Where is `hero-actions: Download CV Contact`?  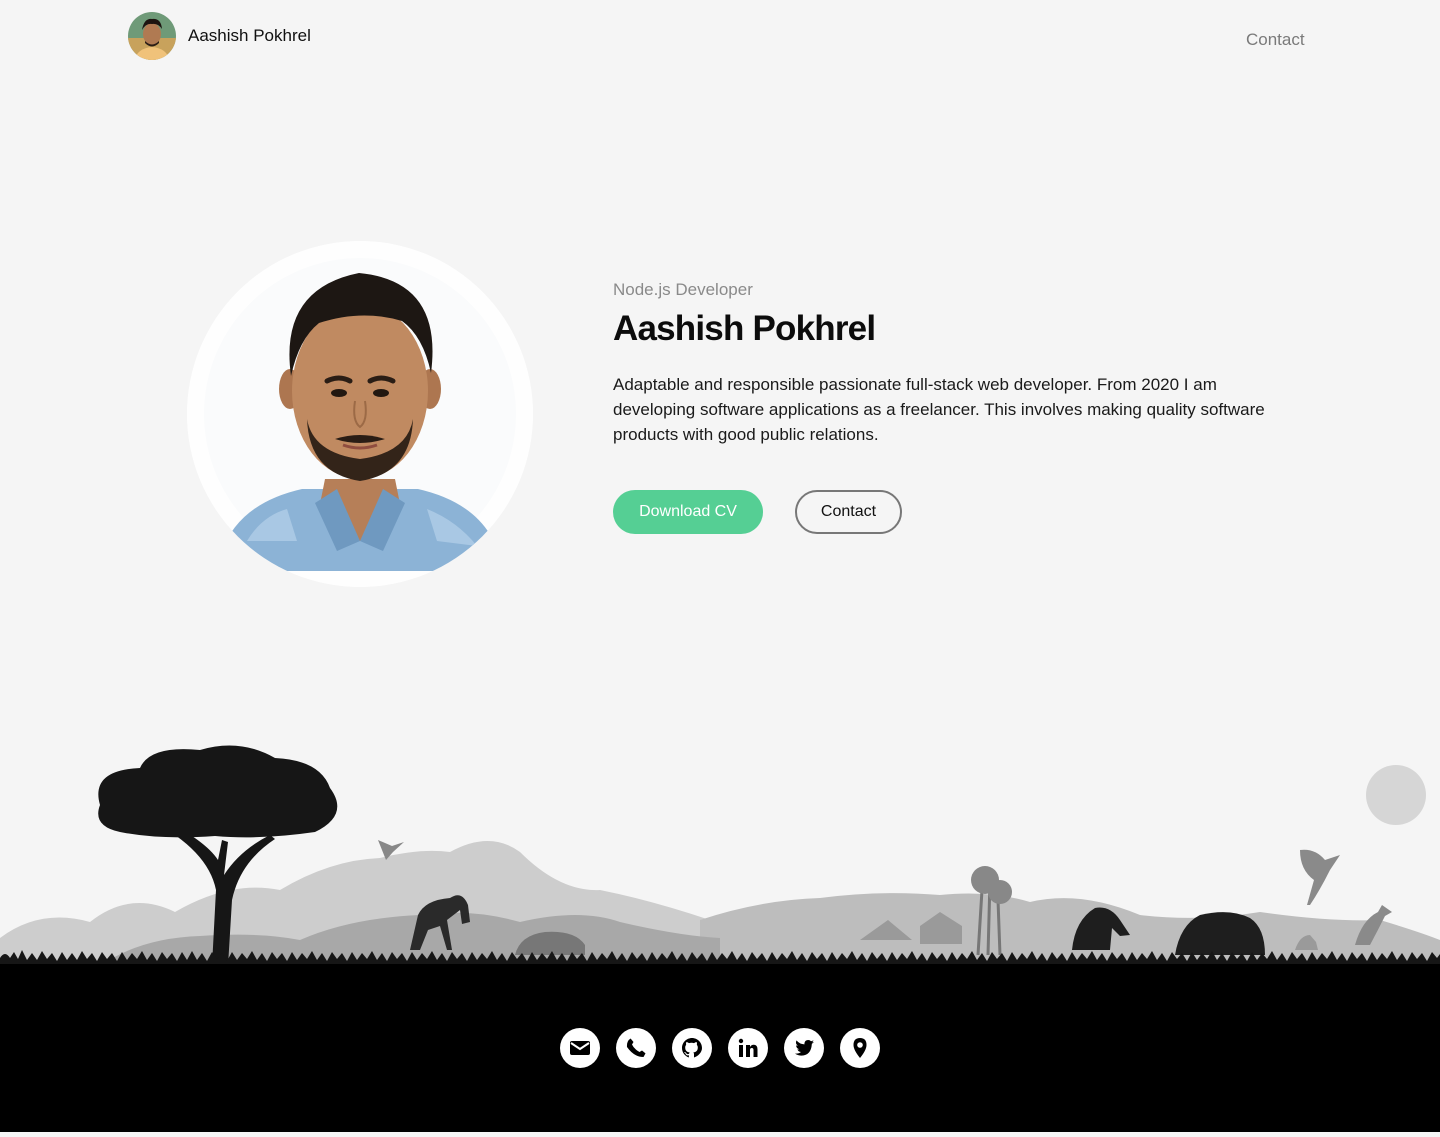 hero-actions: Download CV Contact is located at coordinates (757, 512).